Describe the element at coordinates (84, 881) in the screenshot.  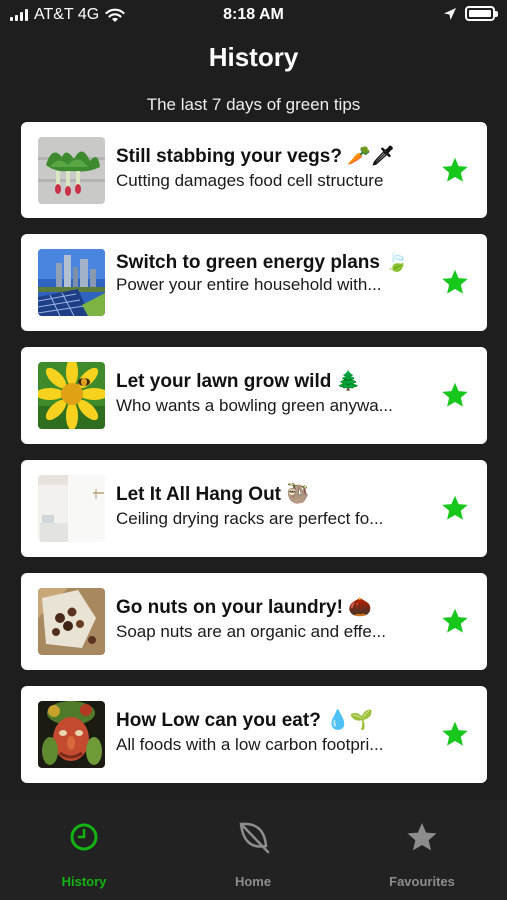
I see `tab-history-label: History` at that location.